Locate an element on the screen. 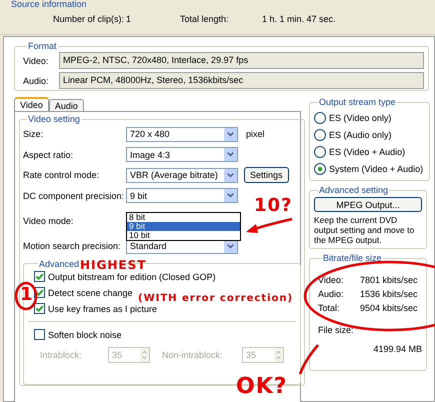  dropdown-option: 9 bit is located at coordinates (183, 226).